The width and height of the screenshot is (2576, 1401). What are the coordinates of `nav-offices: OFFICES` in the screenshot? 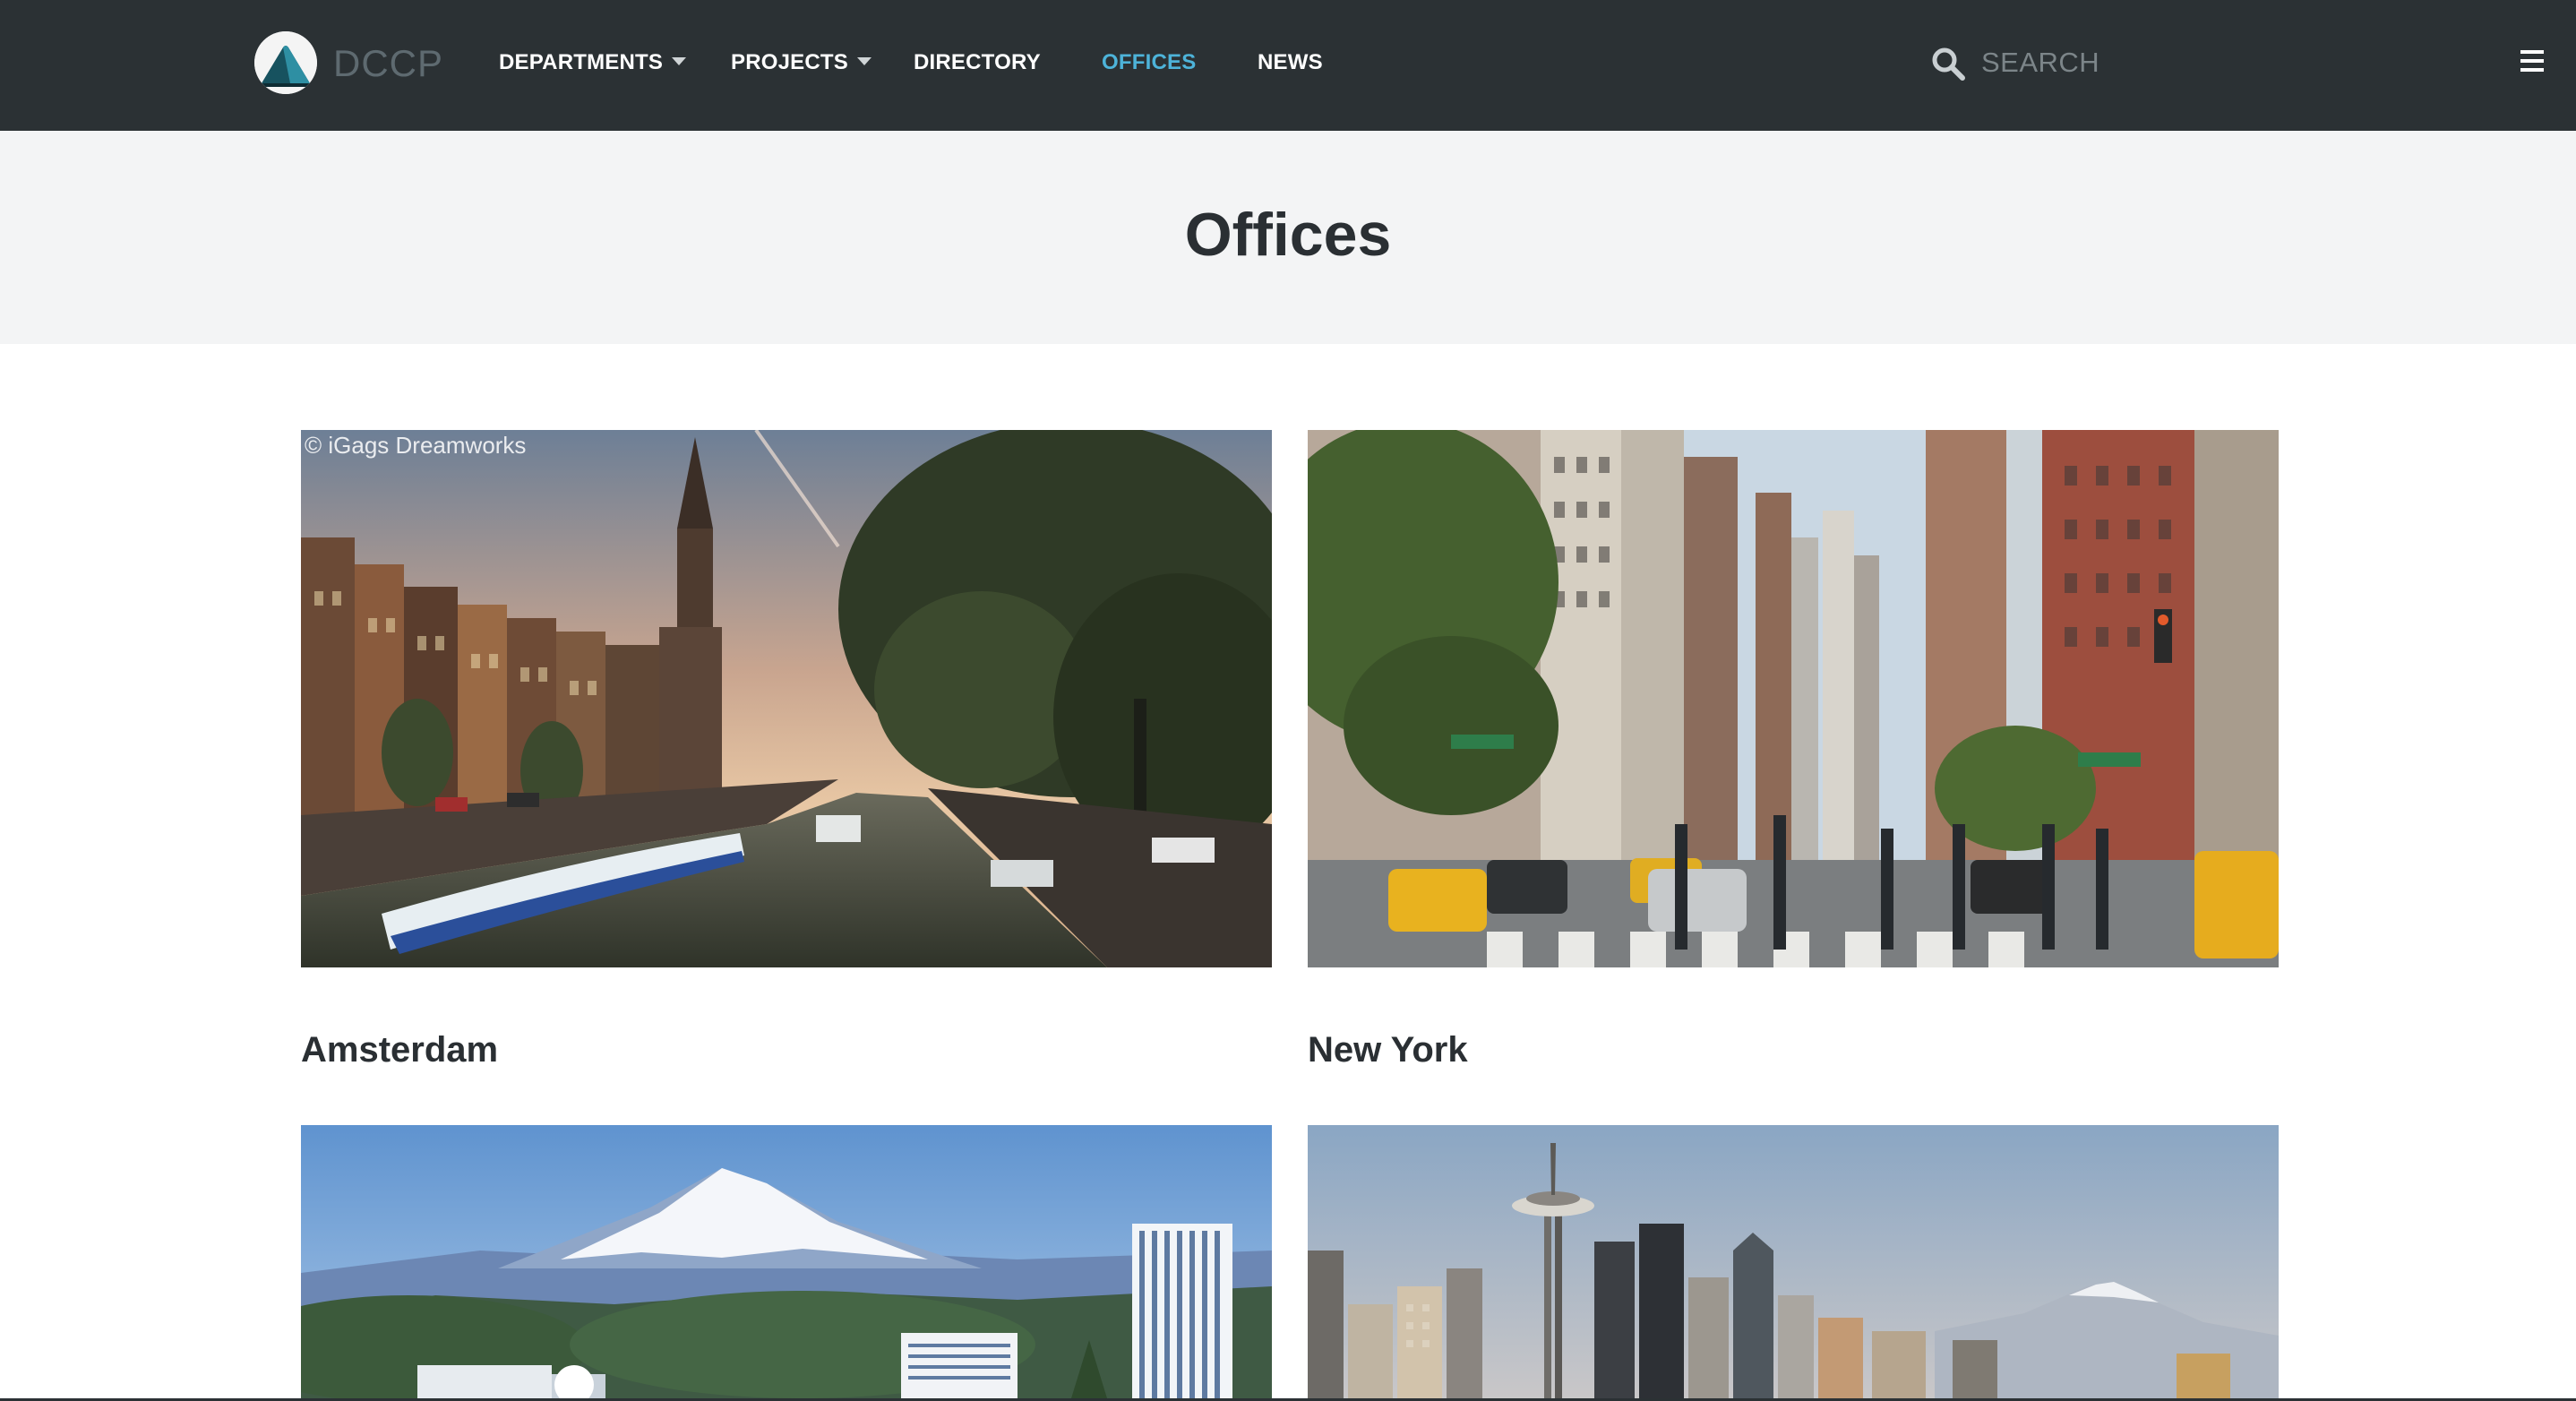 It's located at (1149, 63).